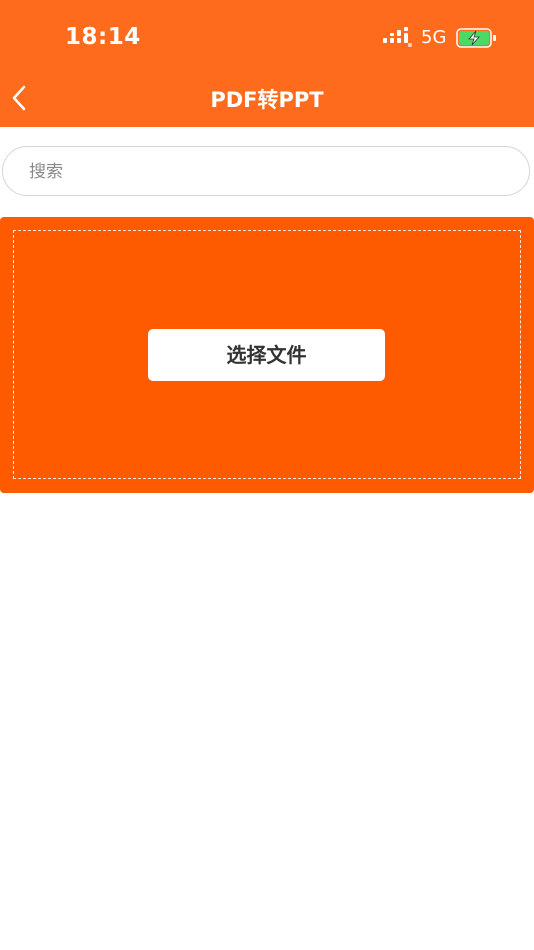 The width and height of the screenshot is (534, 950). What do you see at coordinates (434, 37) in the screenshot?
I see `network-label: 5G` at bounding box center [434, 37].